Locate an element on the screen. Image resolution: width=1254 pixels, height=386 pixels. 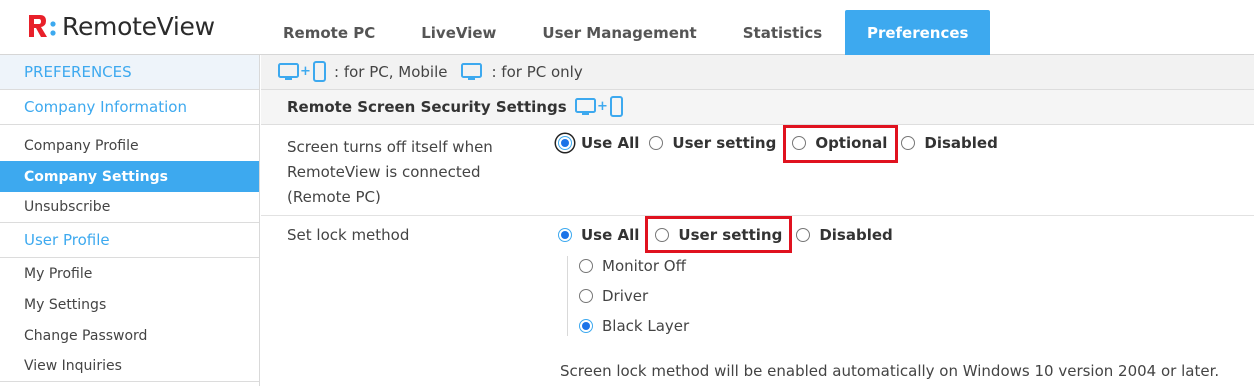
screen-off-option-user-setting: User setting is located at coordinates (712, 143).